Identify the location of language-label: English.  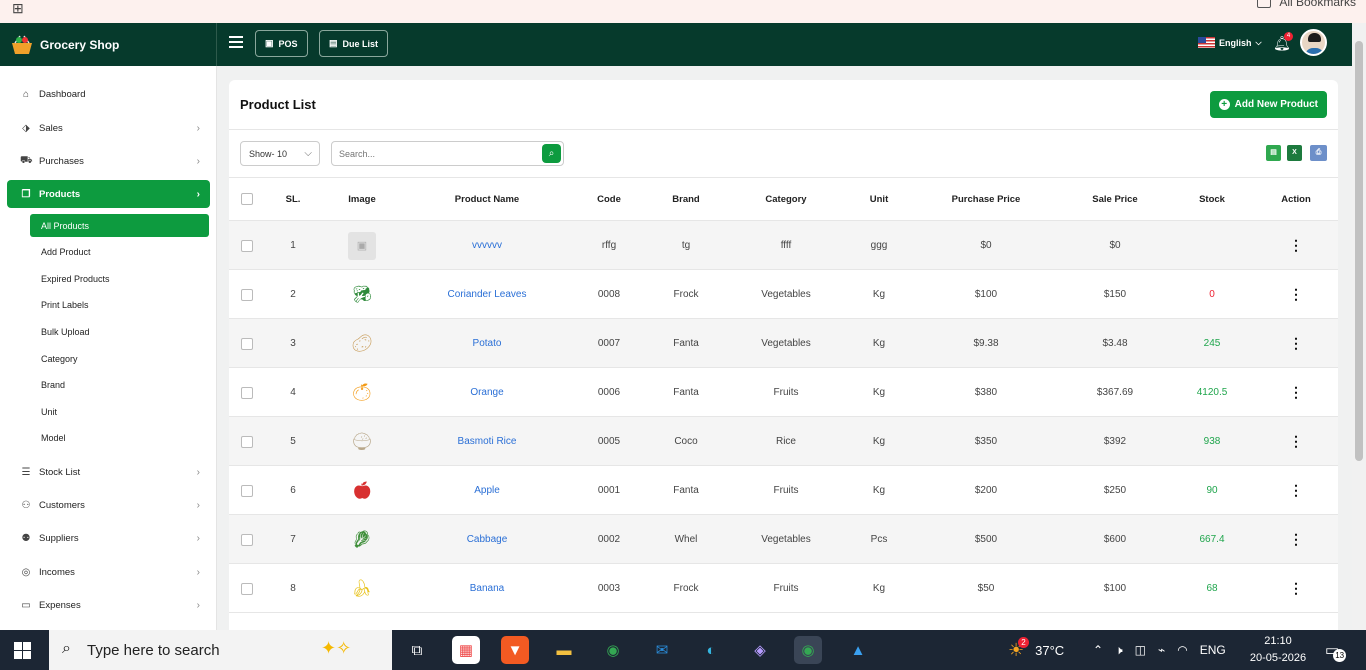
(1235, 42).